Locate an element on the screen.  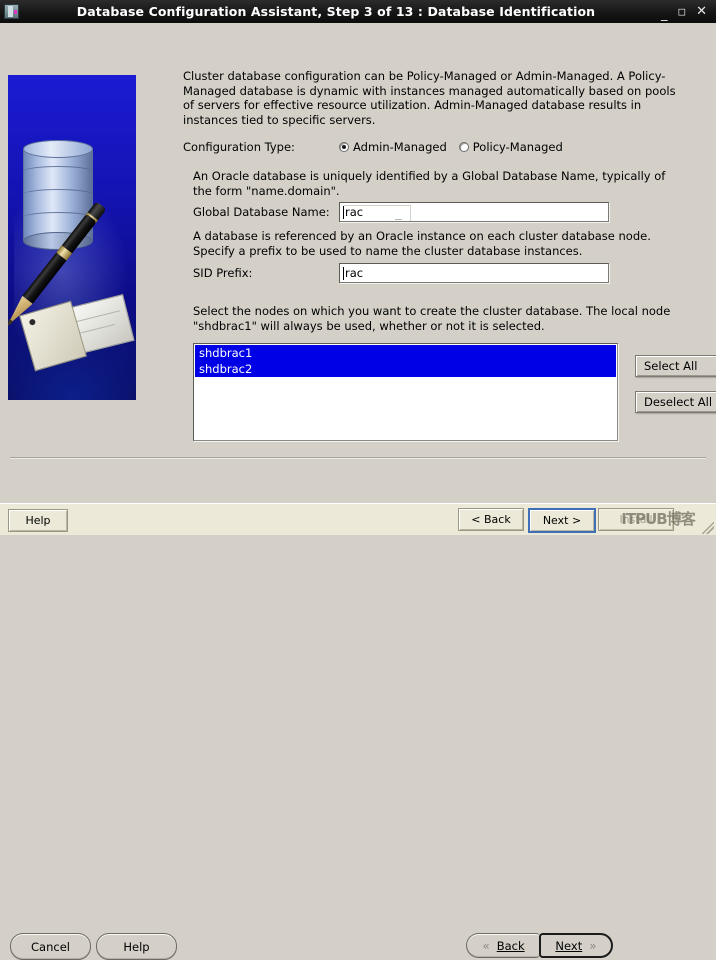
chevron-right-icon: » is located at coordinates (593, 945).